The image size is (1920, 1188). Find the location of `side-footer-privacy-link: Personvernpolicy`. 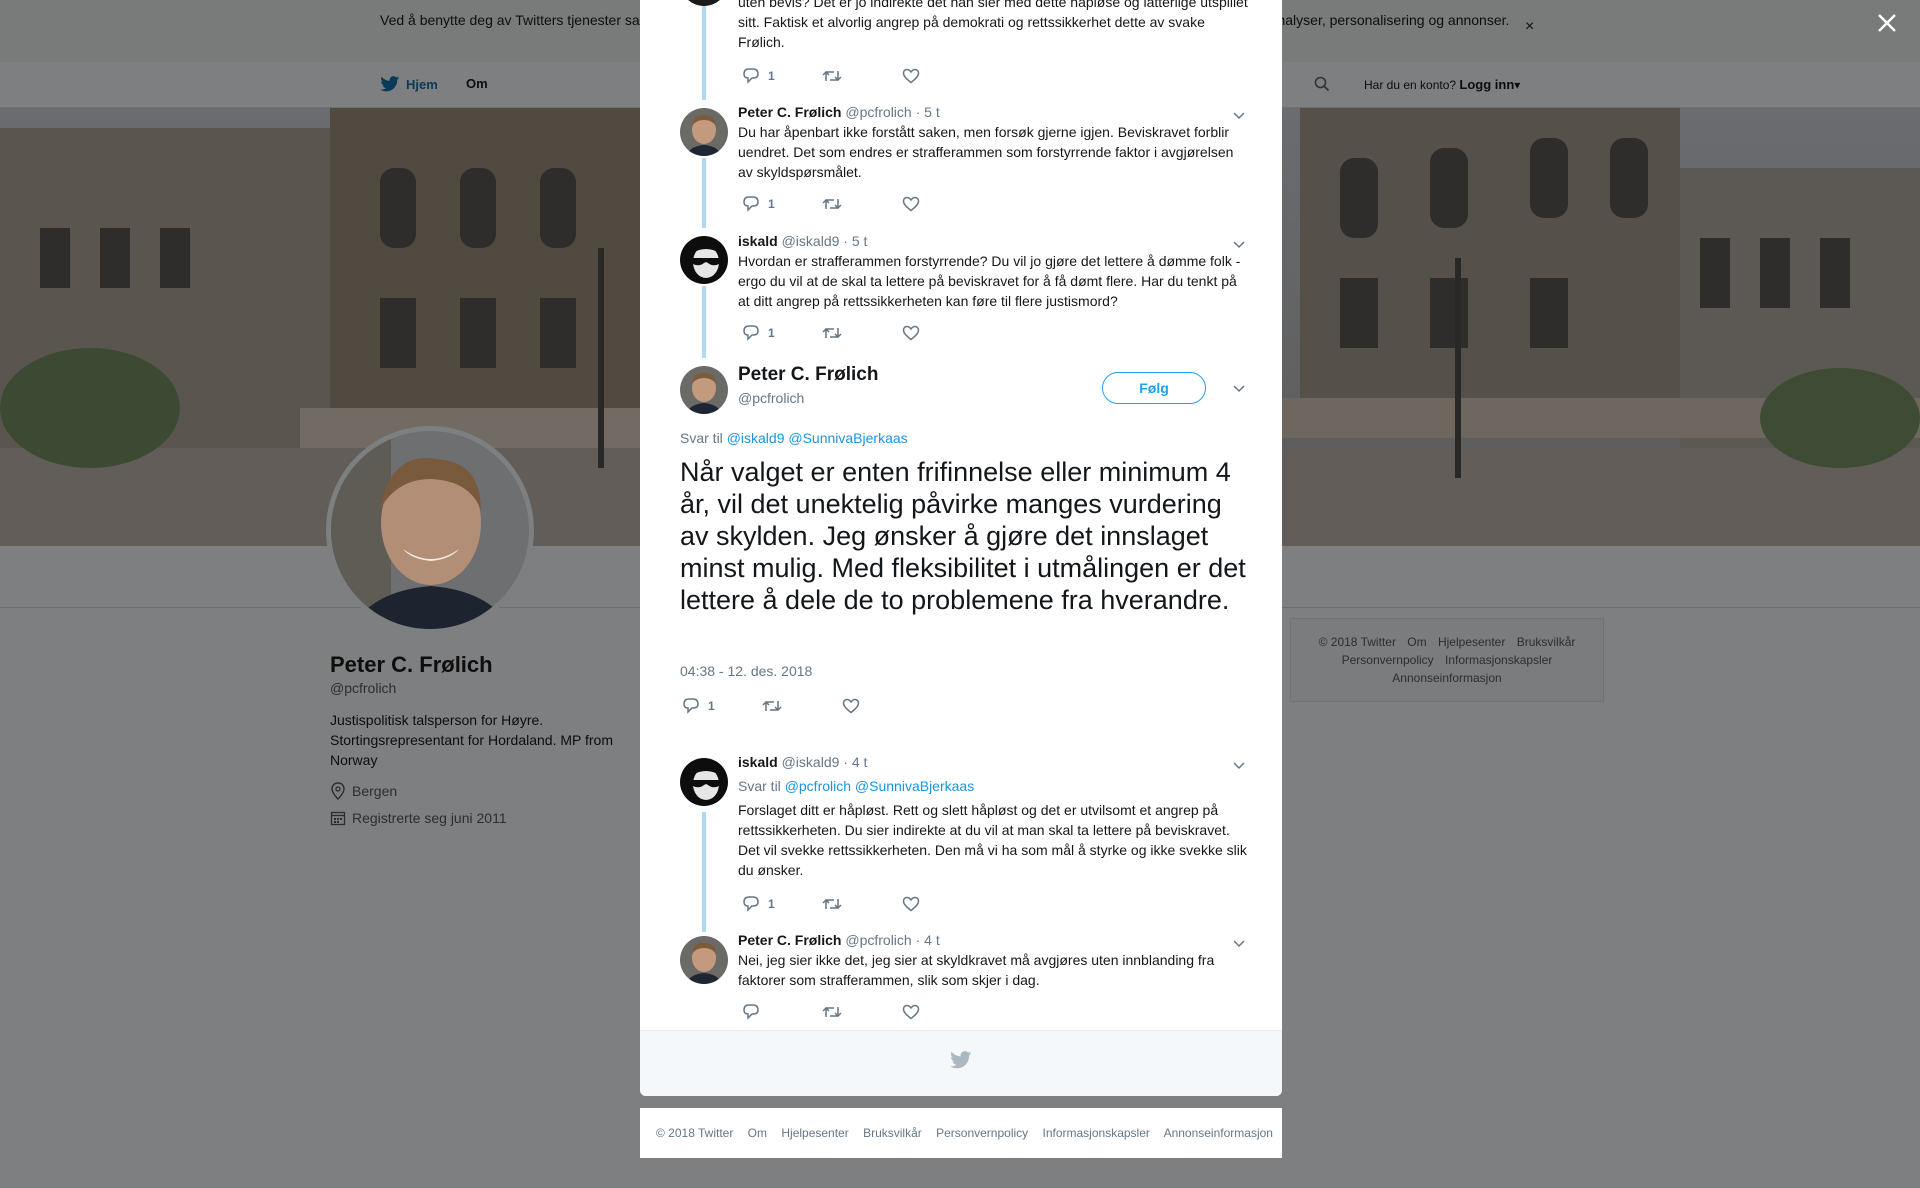

side-footer-privacy-link: Personvernpolicy is located at coordinates (1388, 660).